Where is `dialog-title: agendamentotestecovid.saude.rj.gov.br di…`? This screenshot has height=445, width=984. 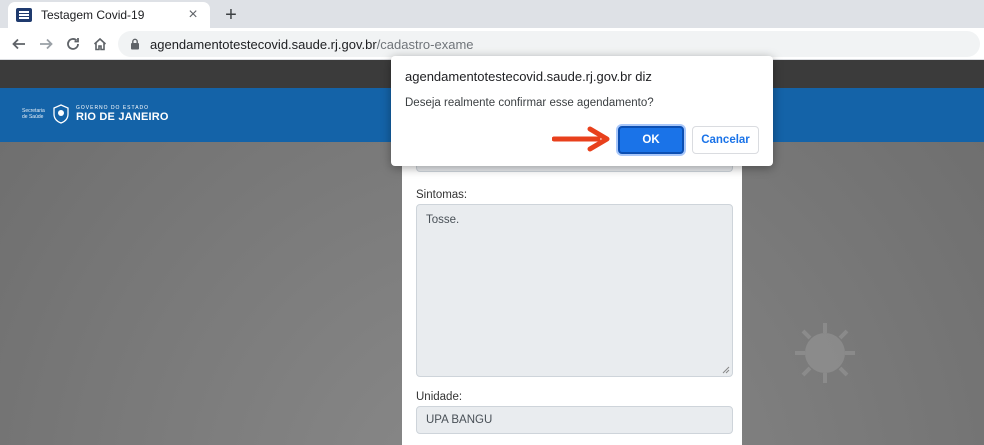
dialog-title: agendamentotestecovid.saude.rj.gov.br di… is located at coordinates (528, 76).